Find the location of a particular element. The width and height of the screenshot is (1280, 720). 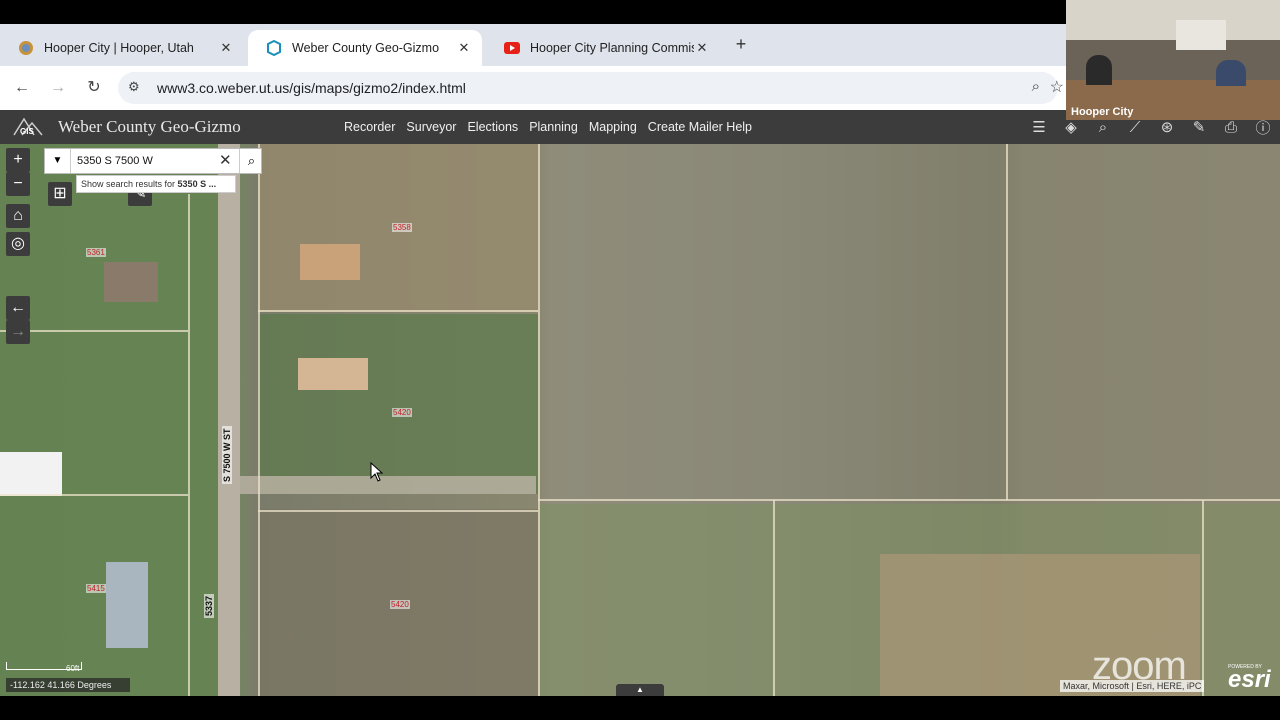

tab-geo-gizmo: Weber County Geo-Gizmo ✕ is located at coordinates (365, 48).